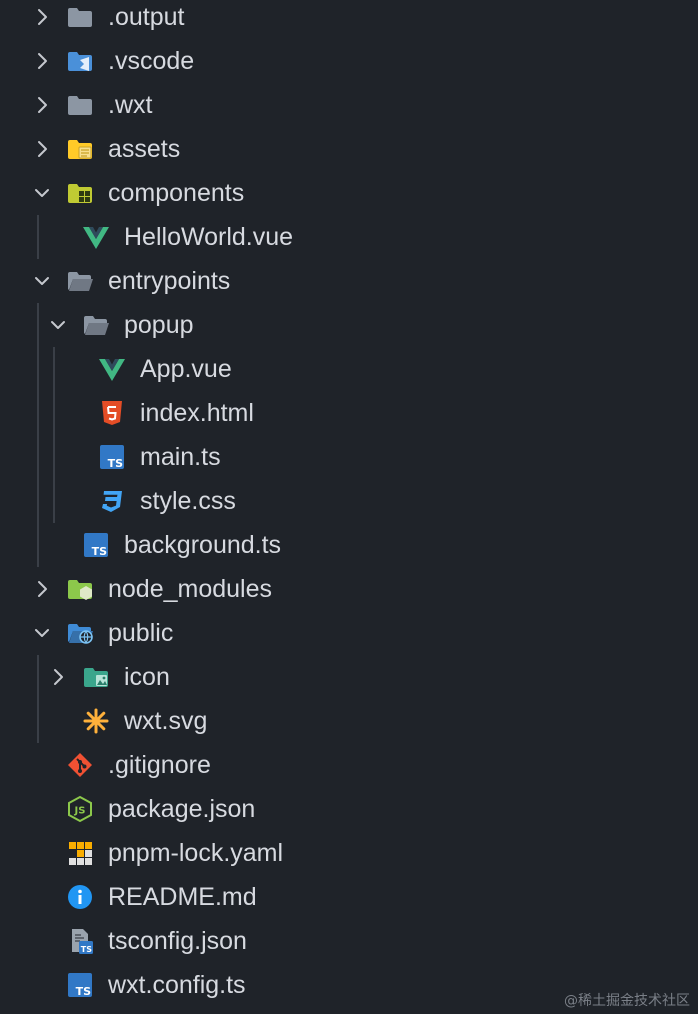 This screenshot has height=1014, width=698. Describe the element at coordinates (349, 721) in the screenshot. I see `tree-file-wxt-svg: wxt.svg` at that location.